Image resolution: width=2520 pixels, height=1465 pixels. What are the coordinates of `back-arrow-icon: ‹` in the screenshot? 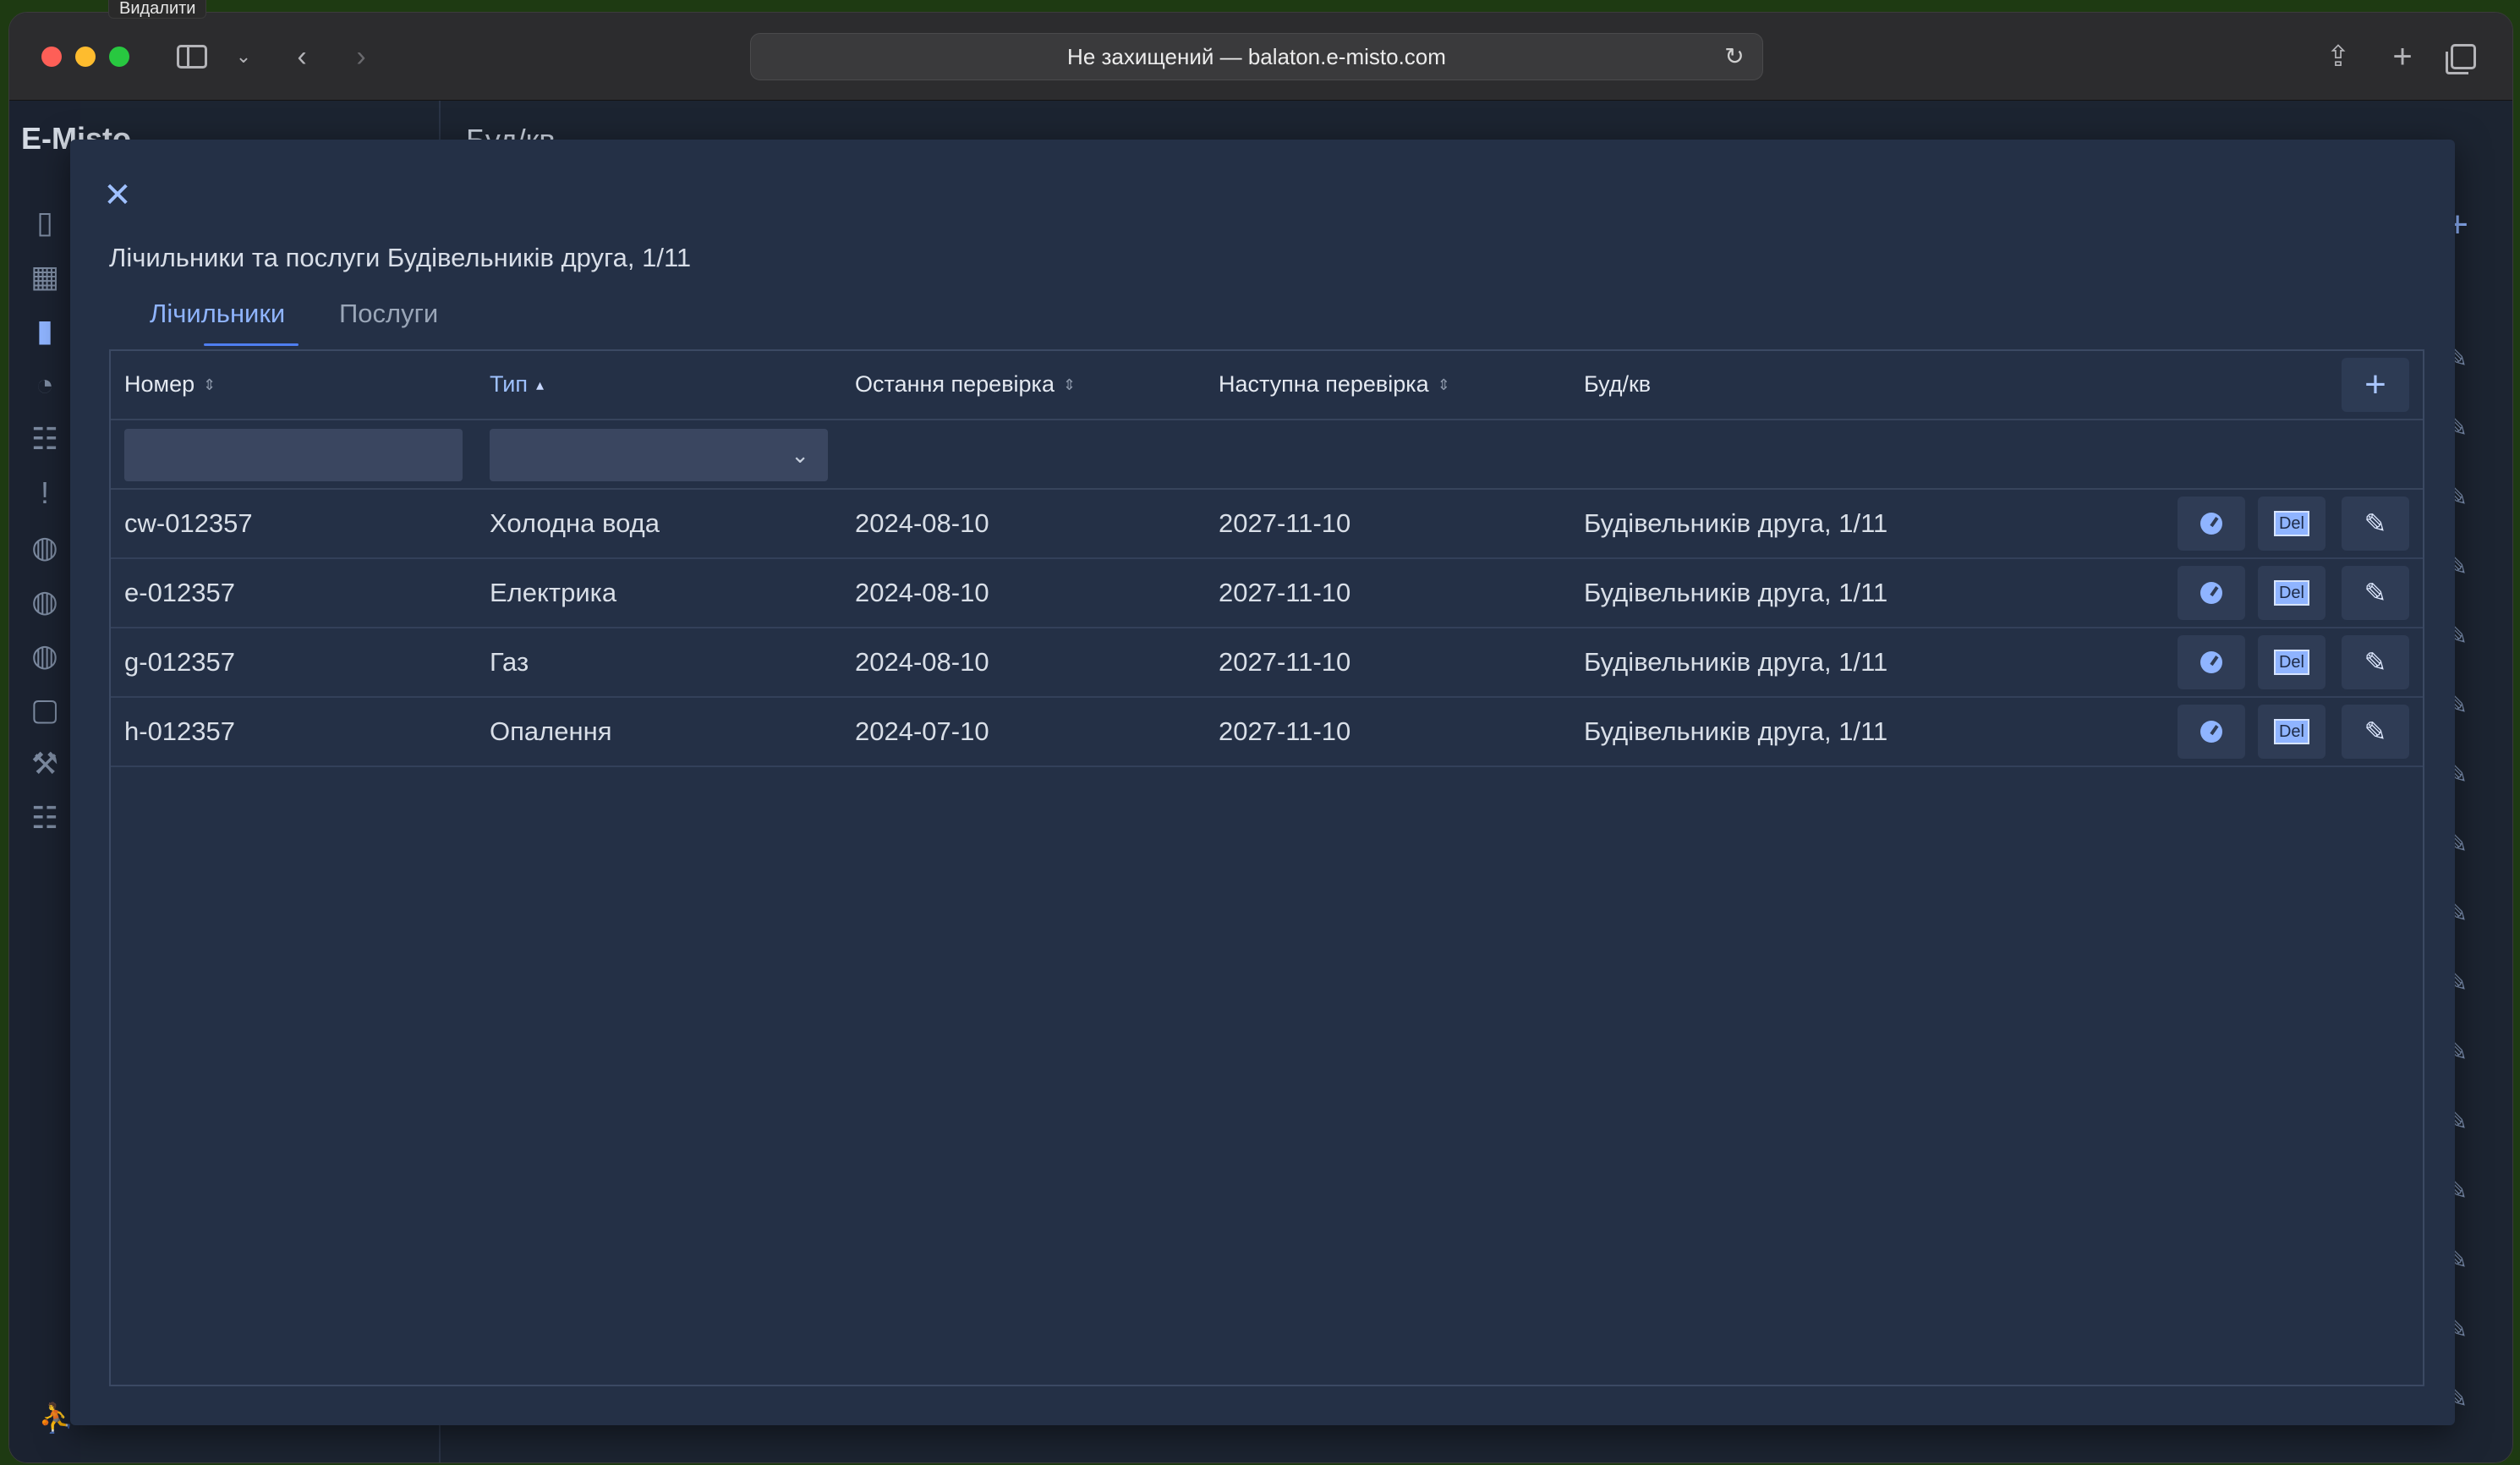 It's located at (302, 56).